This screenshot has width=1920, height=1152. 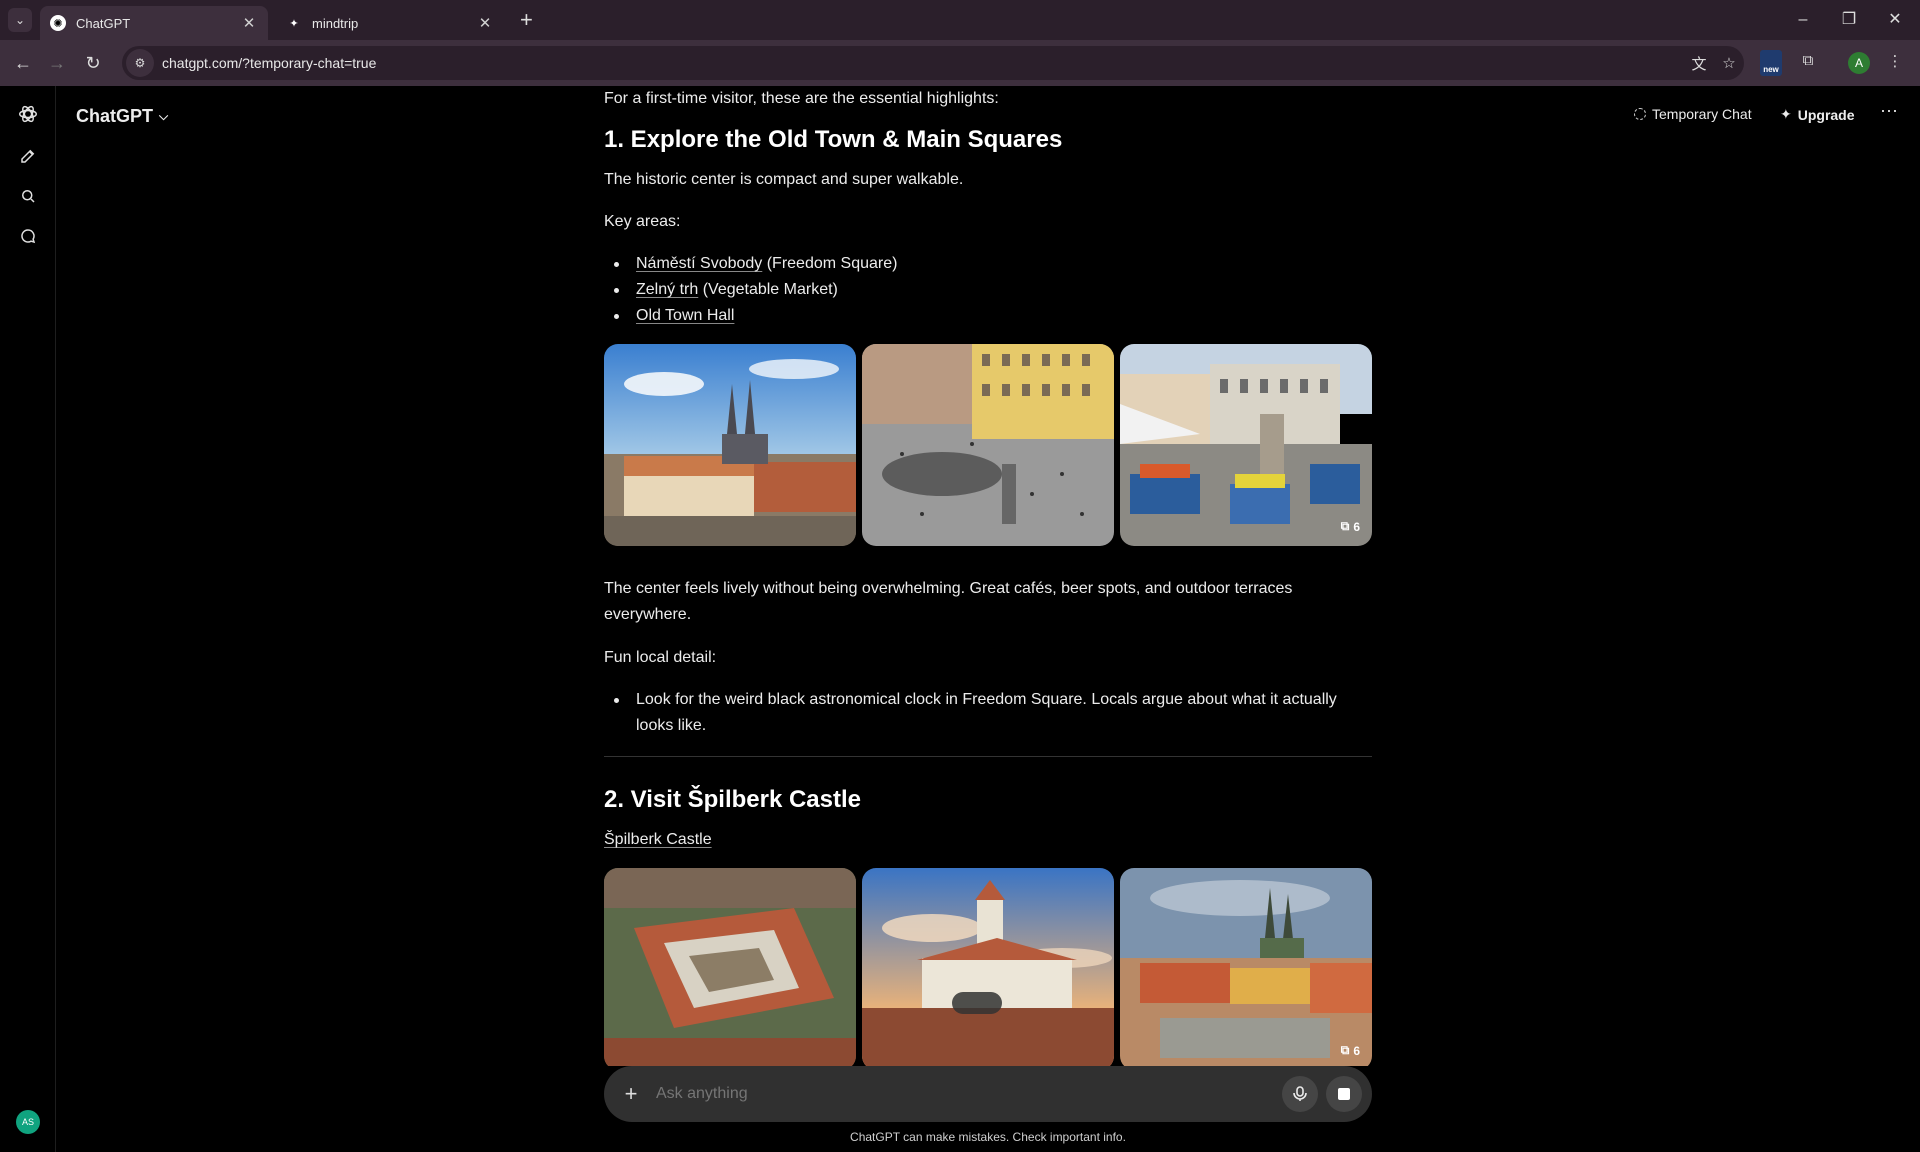 I want to click on openai-logo-icon, so click(x=28, y=114).